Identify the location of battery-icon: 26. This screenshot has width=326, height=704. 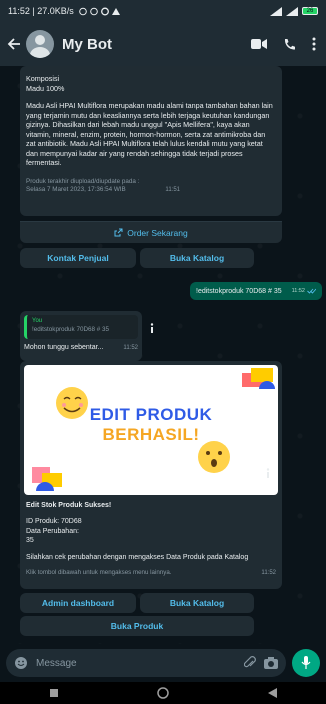
(310, 11).